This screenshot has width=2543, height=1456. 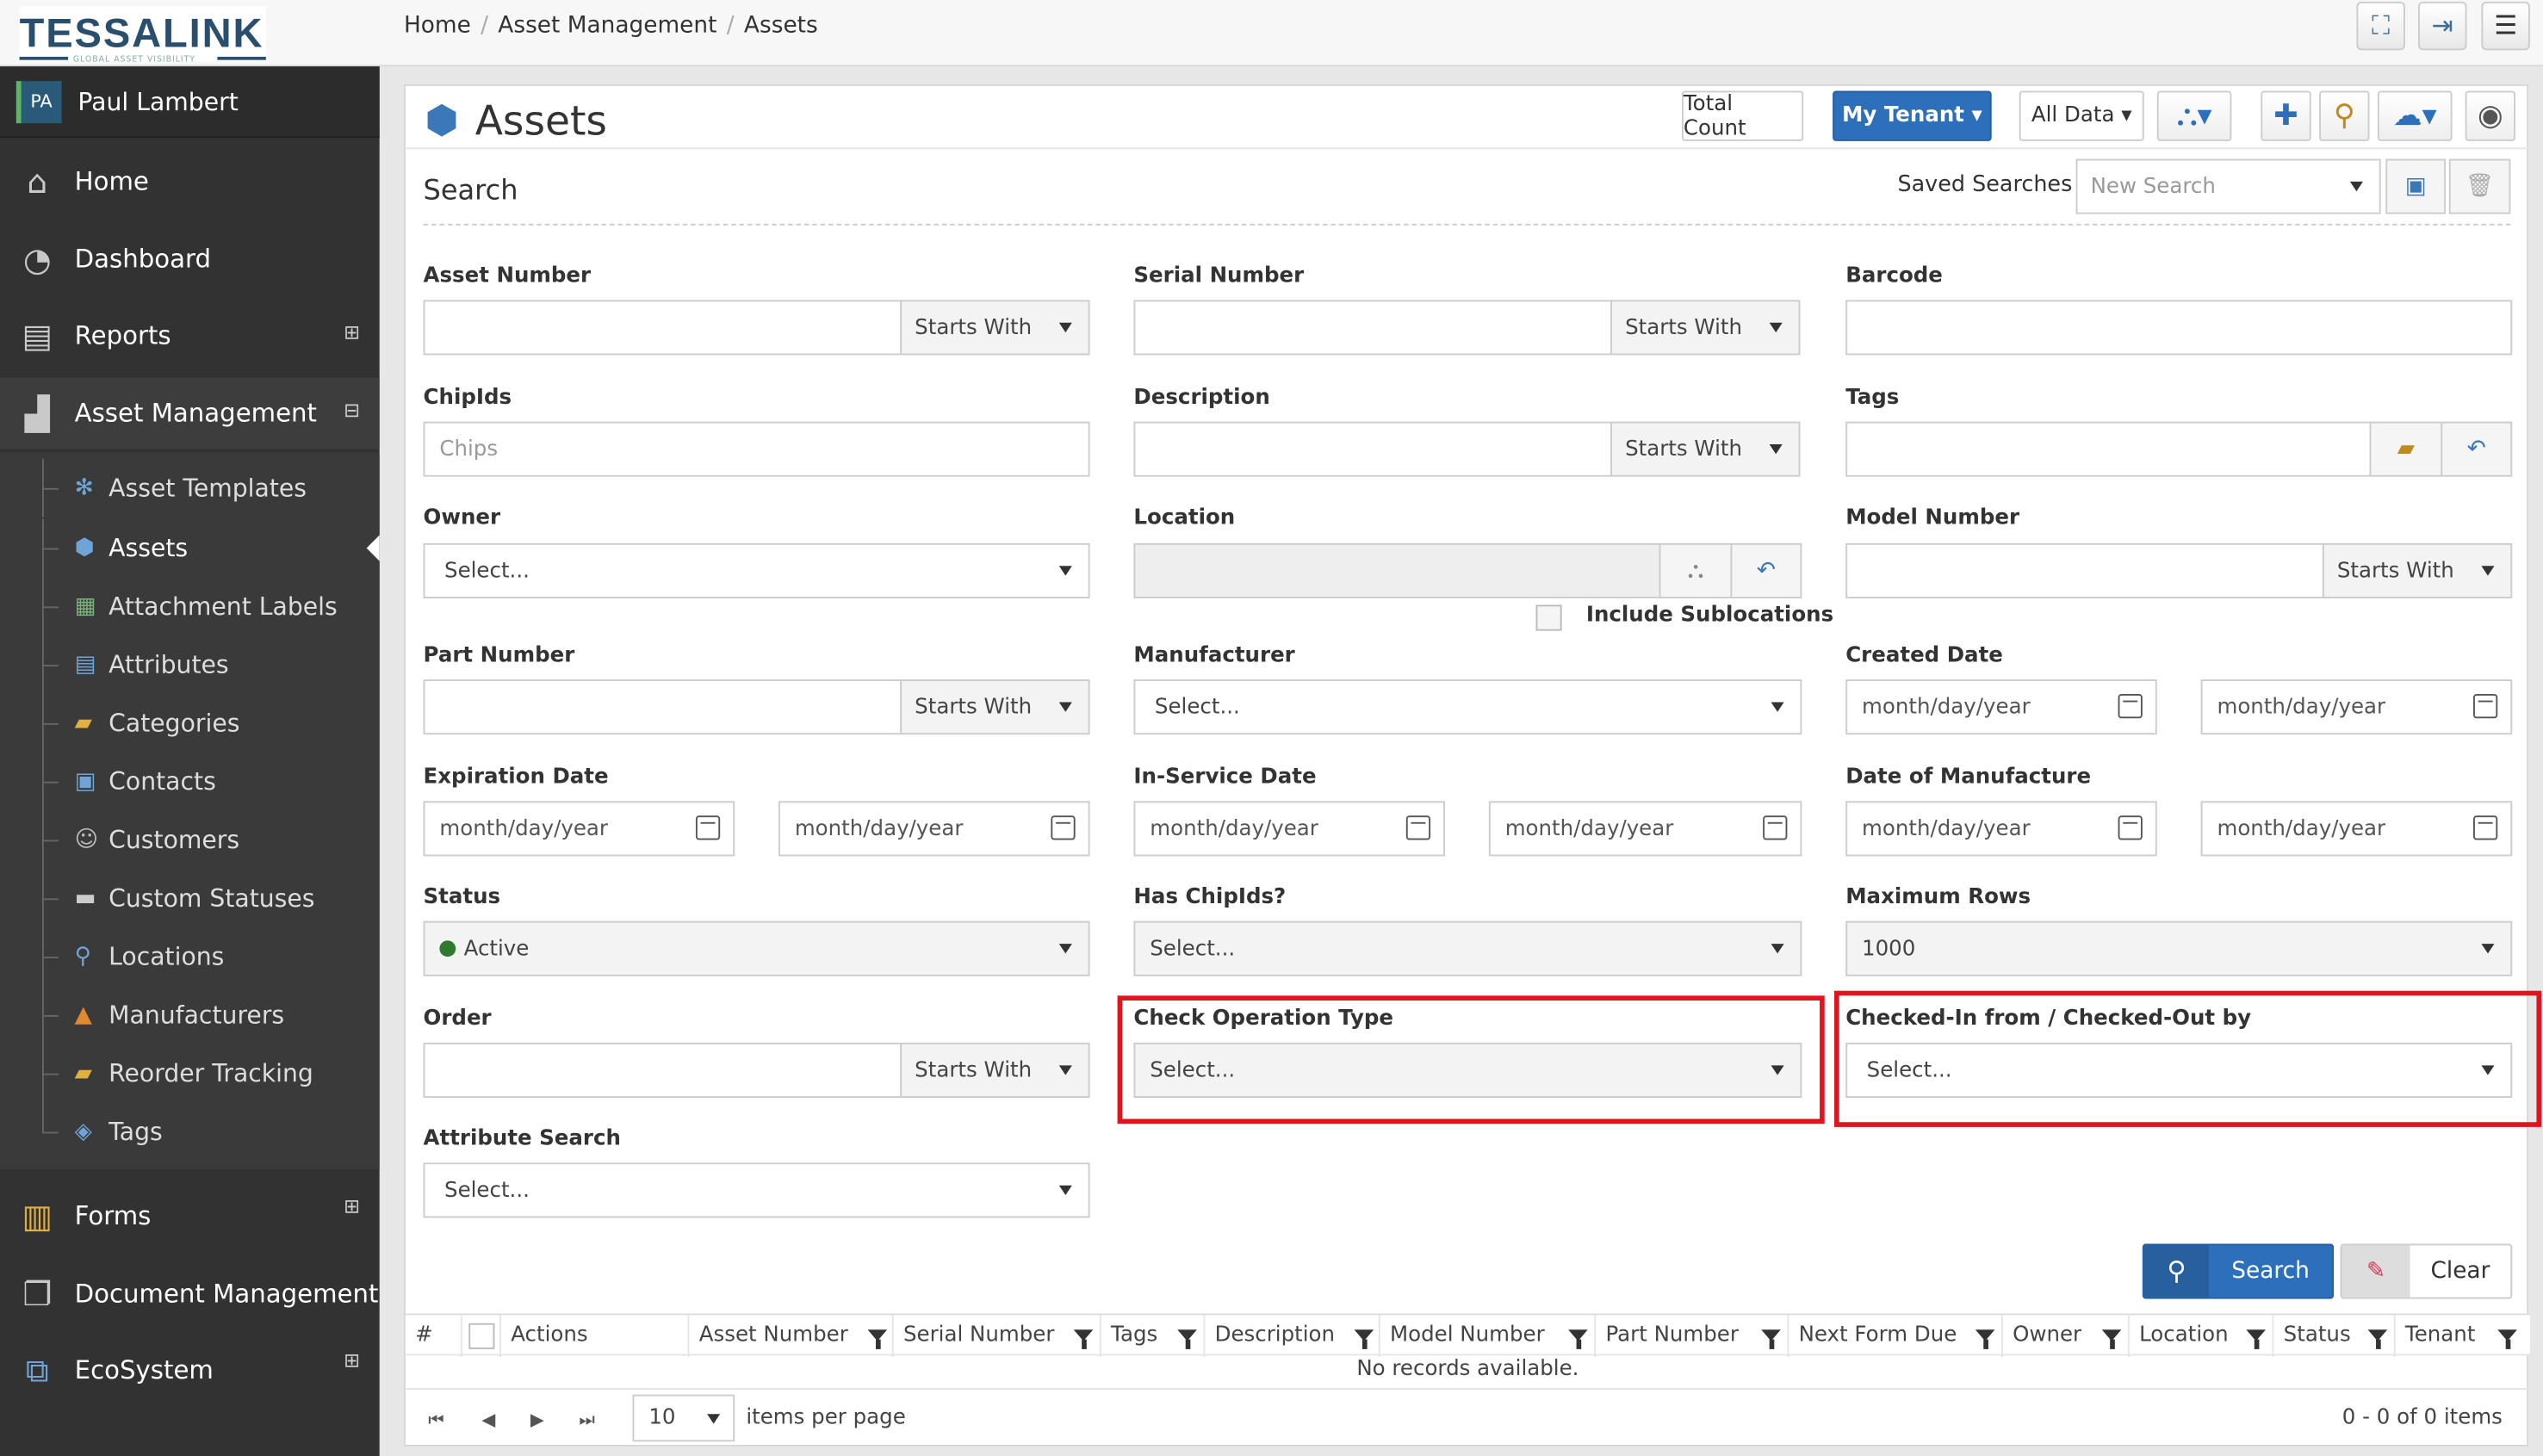 I want to click on submenu-customers: ☺ Customers, so click(x=190, y=840).